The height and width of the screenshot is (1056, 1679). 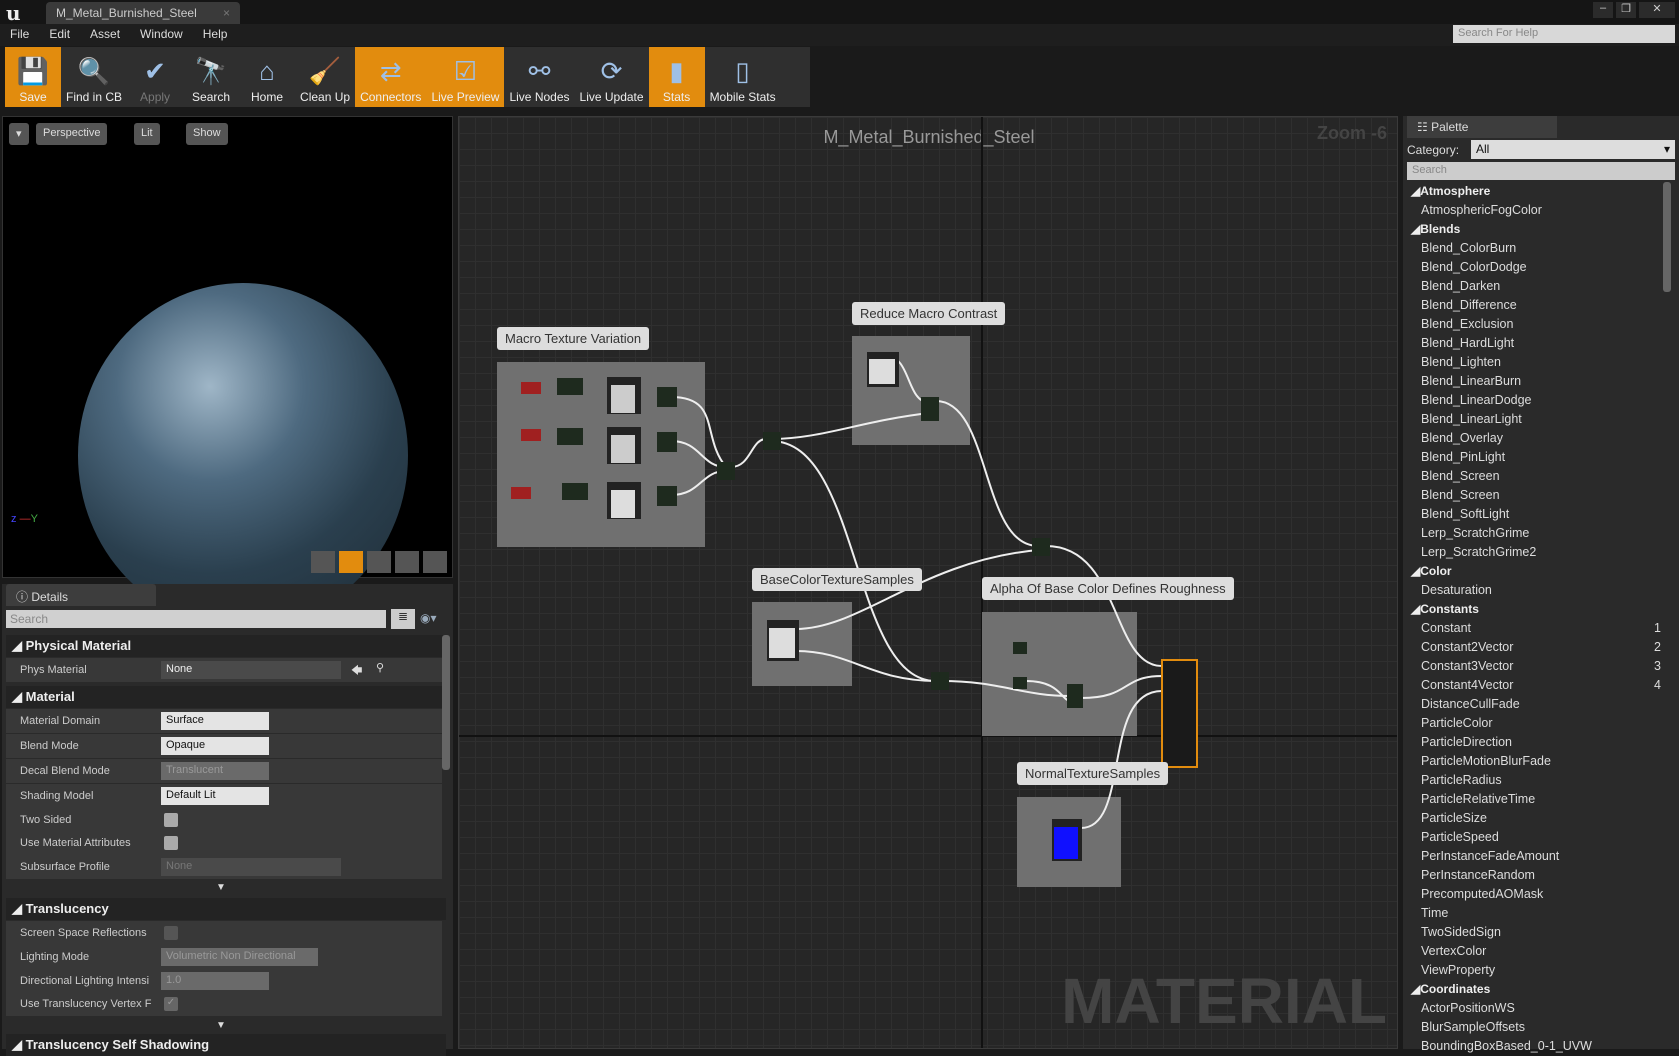 I want to click on details-tab: ⓘ Details, so click(x=81, y=595).